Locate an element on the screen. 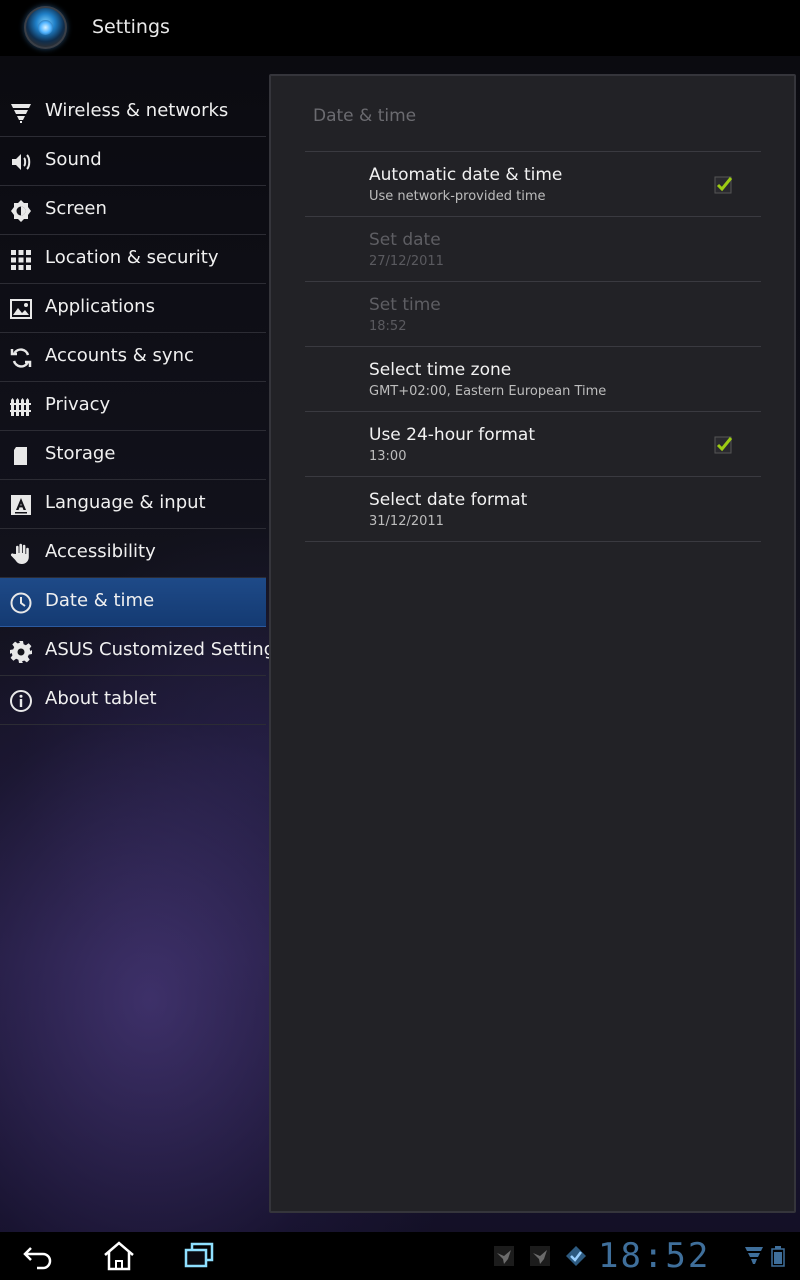  pref-summary: 13:00 is located at coordinates (388, 456).